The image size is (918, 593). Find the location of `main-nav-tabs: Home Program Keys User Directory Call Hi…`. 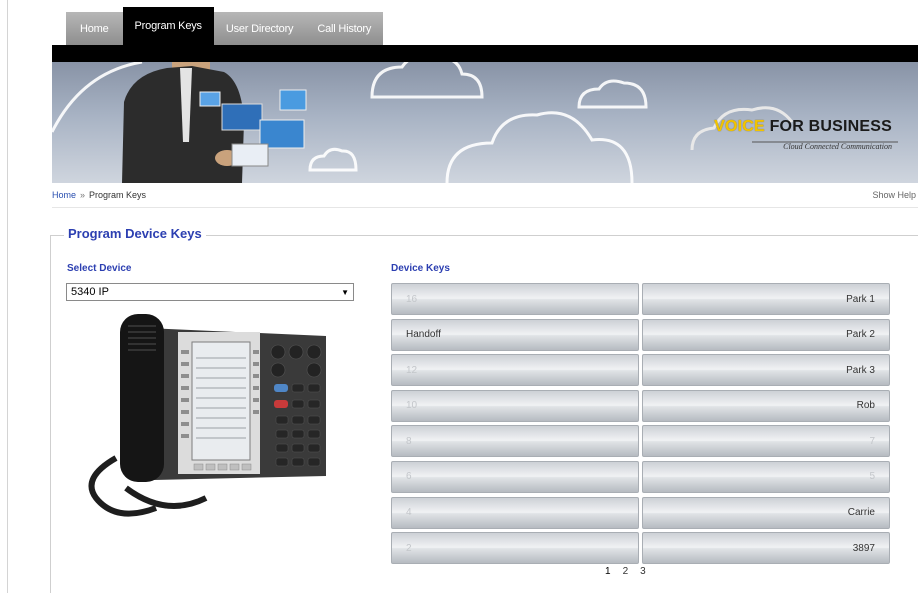

main-nav-tabs: Home Program Keys User Directory Call Hi… is located at coordinates (225, 26).